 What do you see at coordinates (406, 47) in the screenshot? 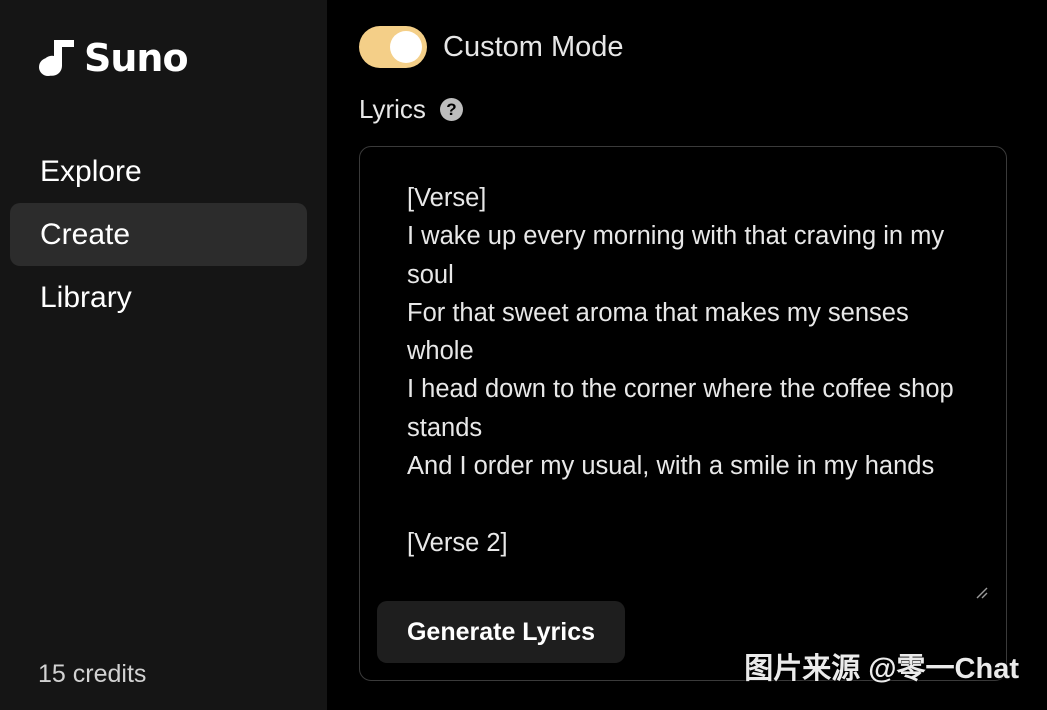
I see `toggle-knob` at bounding box center [406, 47].